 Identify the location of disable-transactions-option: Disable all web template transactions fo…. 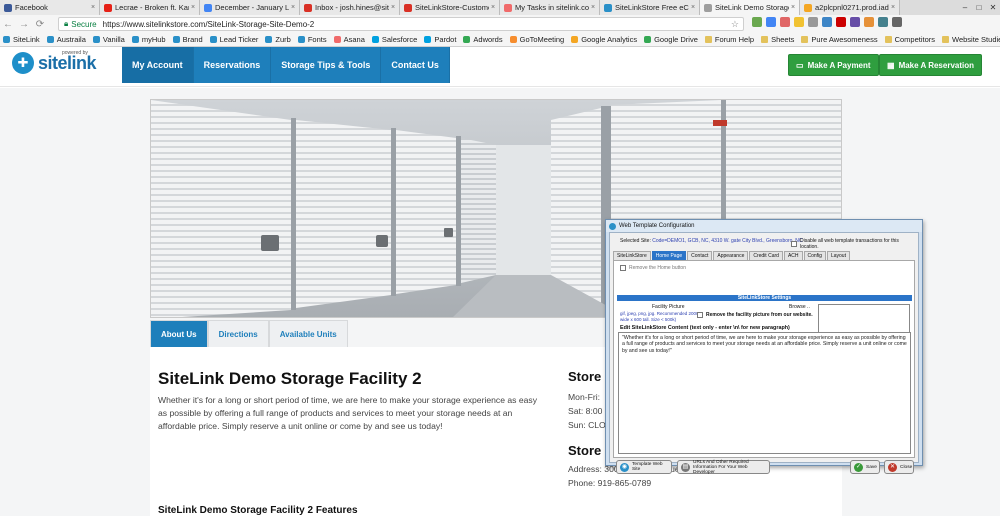
(854, 244).